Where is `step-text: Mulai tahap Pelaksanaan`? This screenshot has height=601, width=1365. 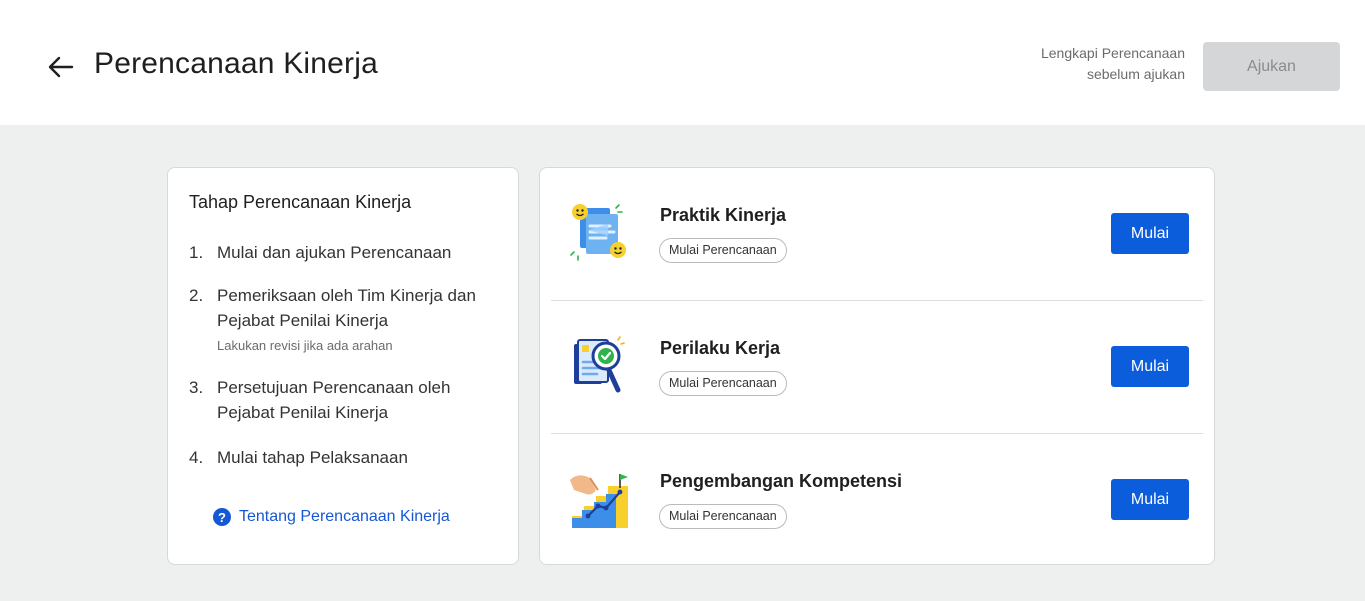
step-text: Mulai tahap Pelaksanaan is located at coordinates (312, 457).